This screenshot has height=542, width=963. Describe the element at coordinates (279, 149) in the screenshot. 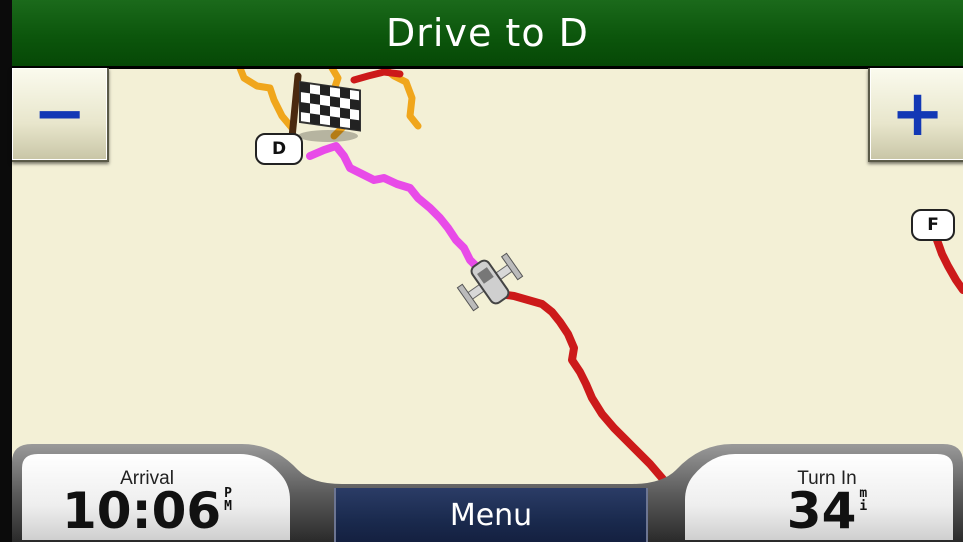

I see `destination-badge: D` at that location.